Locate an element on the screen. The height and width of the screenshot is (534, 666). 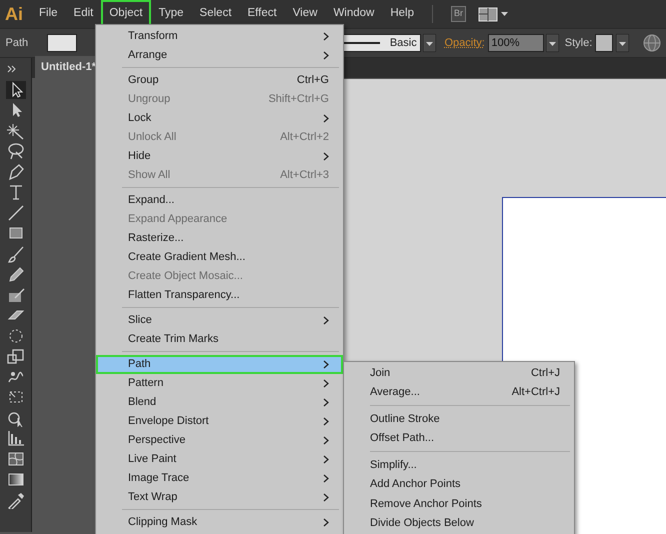
shortcut-text: Alt+Ctrl+J is located at coordinates (536, 392).